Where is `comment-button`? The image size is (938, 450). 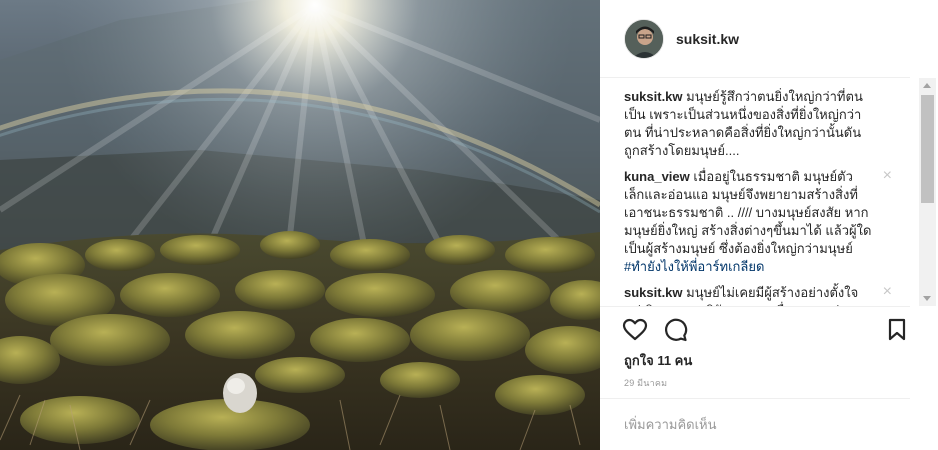 comment-button is located at coordinates (675, 330).